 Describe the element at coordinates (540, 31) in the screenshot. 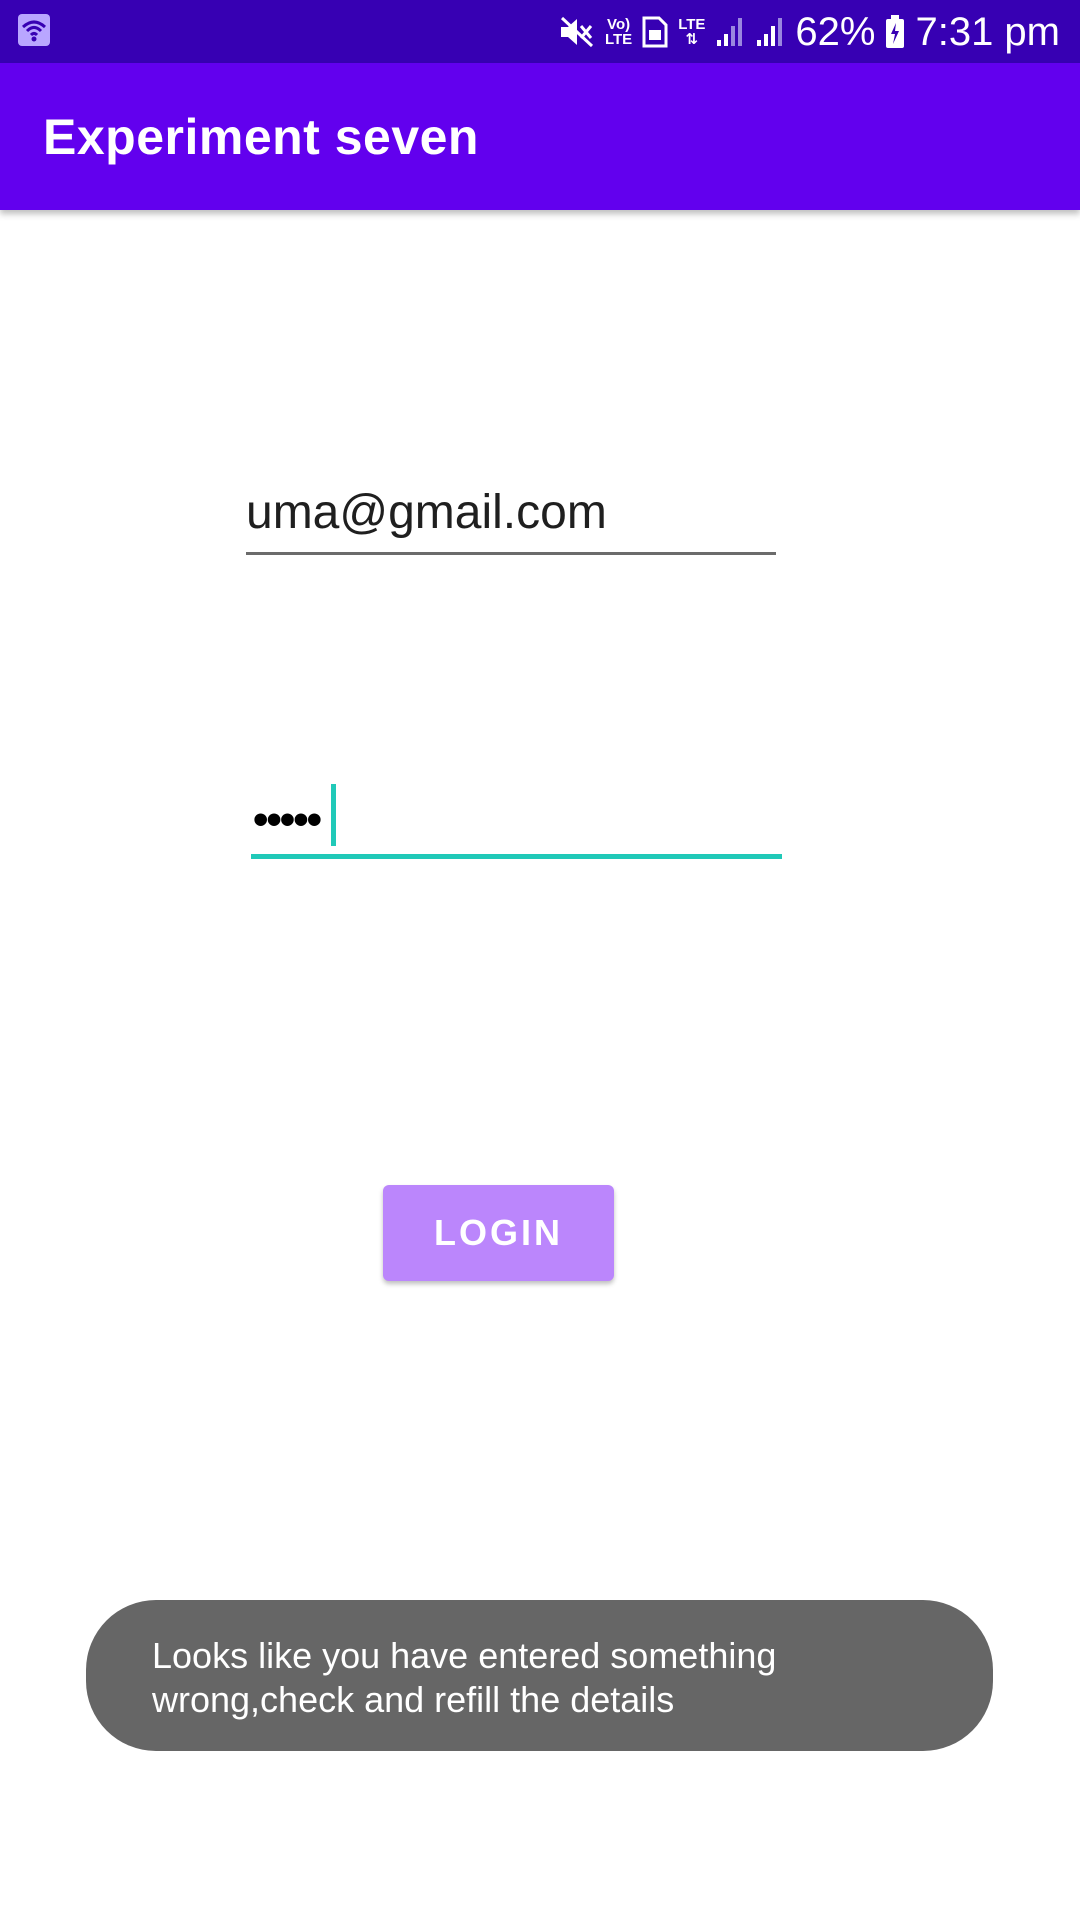

I see `status-bar: Vo) LTE LTE ⇅ 62% 7:31 pm` at that location.